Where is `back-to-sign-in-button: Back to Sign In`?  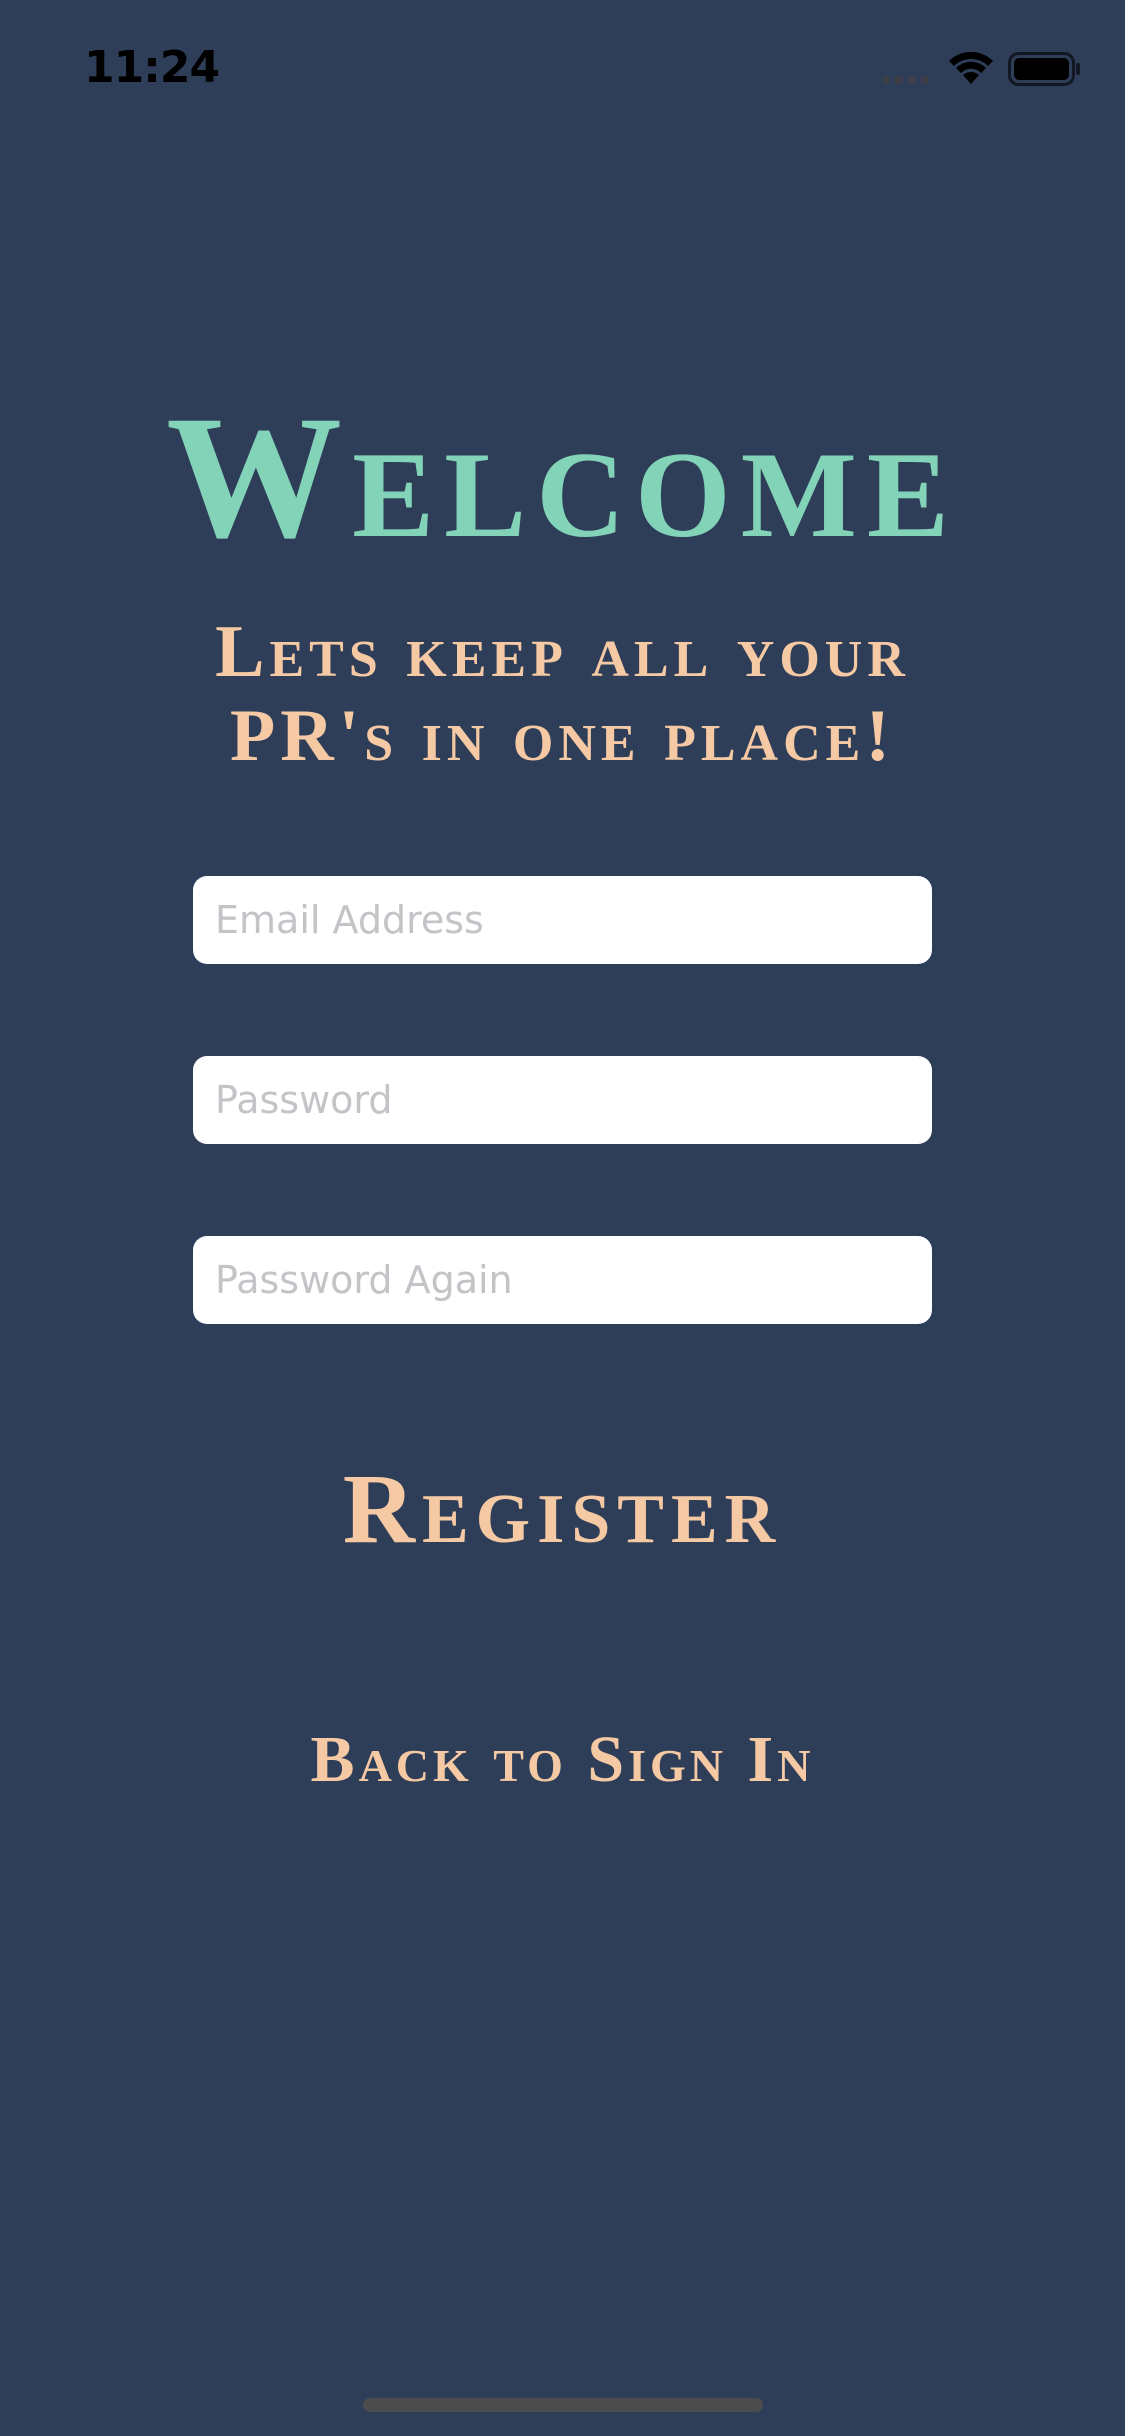 back-to-sign-in-button: Back to Sign In is located at coordinates (562, 1760).